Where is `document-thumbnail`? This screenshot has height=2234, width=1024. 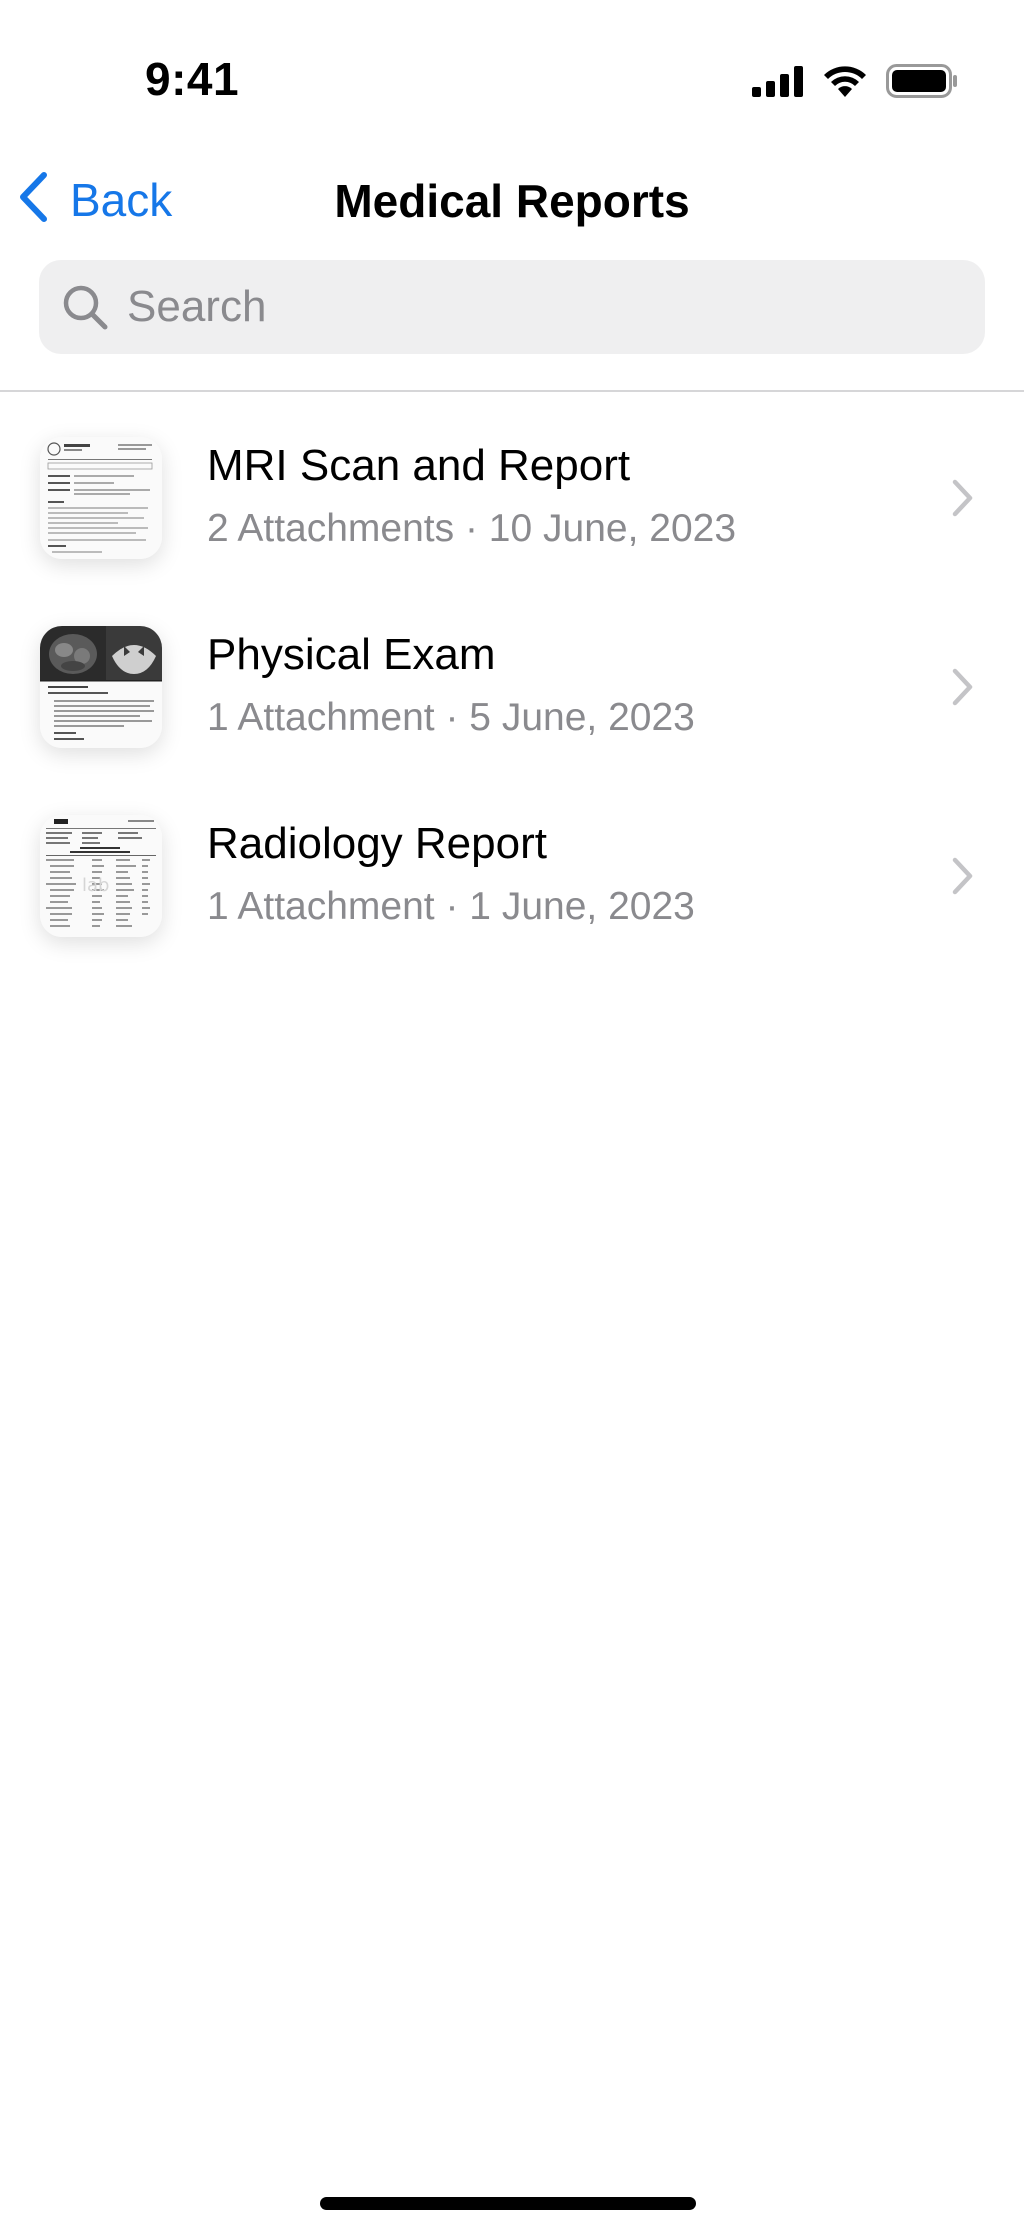 document-thumbnail is located at coordinates (101, 498).